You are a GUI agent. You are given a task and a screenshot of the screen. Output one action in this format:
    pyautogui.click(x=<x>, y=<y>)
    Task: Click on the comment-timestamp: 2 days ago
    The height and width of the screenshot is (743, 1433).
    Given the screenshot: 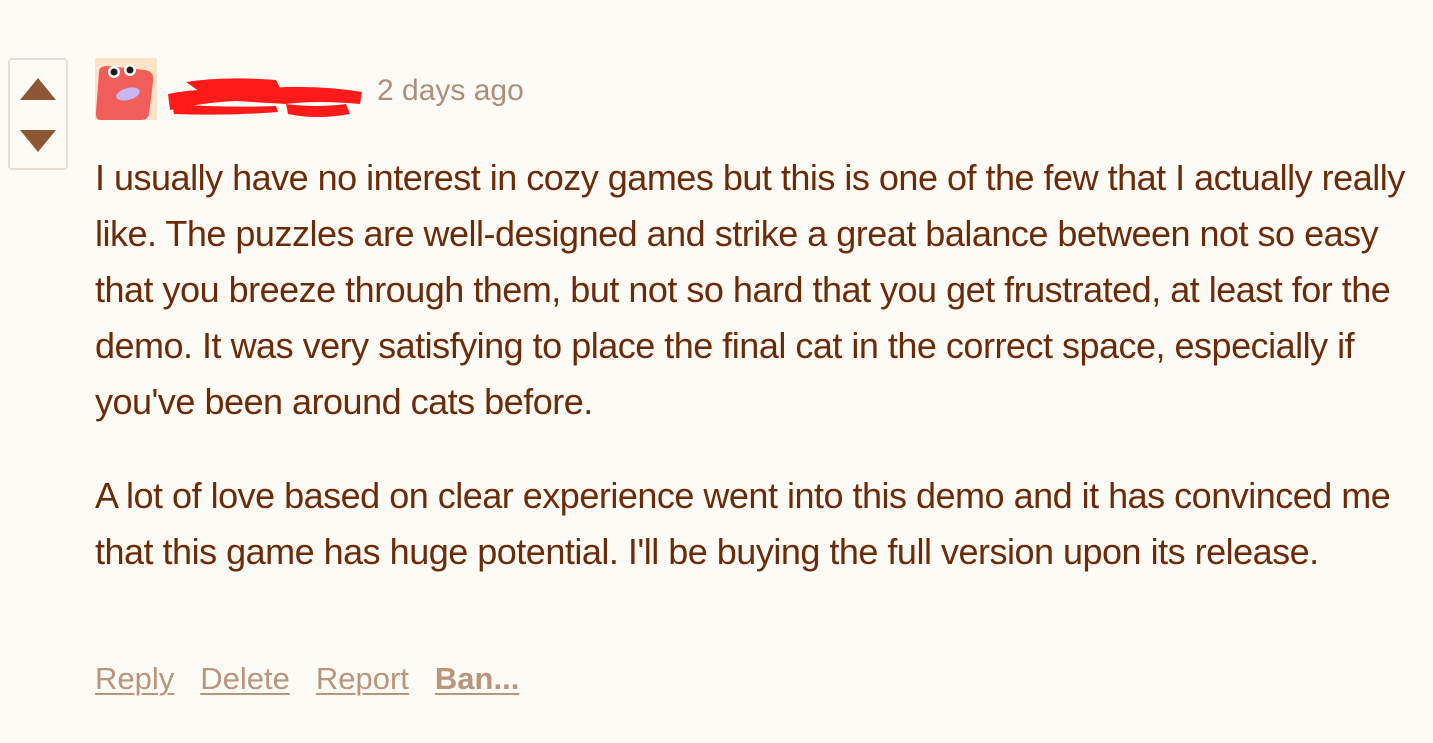 What is the action you would take?
    pyautogui.click(x=450, y=91)
    